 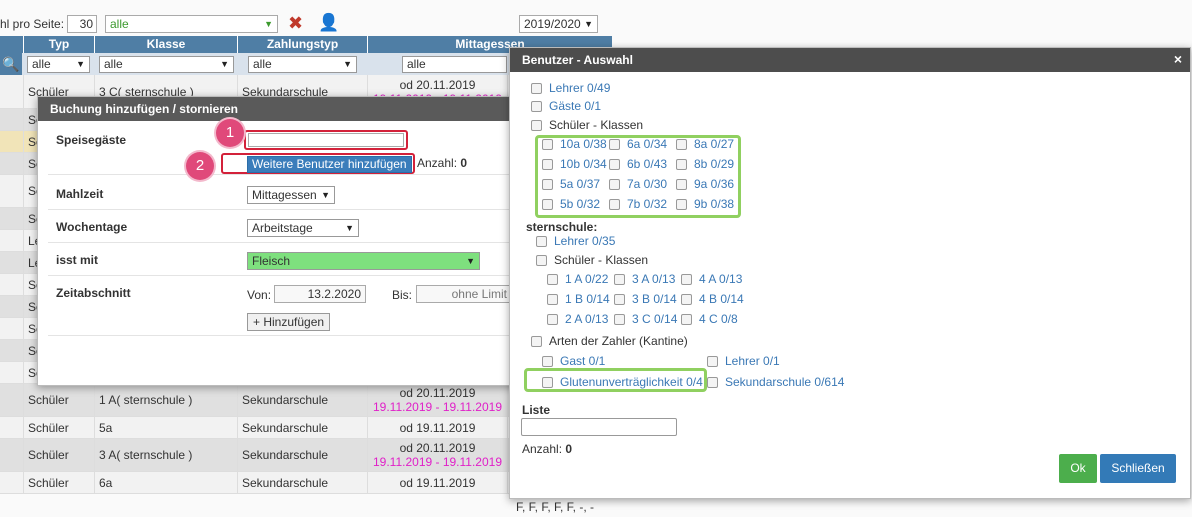 I want to click on class-item: 9b 0/38, so click(x=705, y=204).